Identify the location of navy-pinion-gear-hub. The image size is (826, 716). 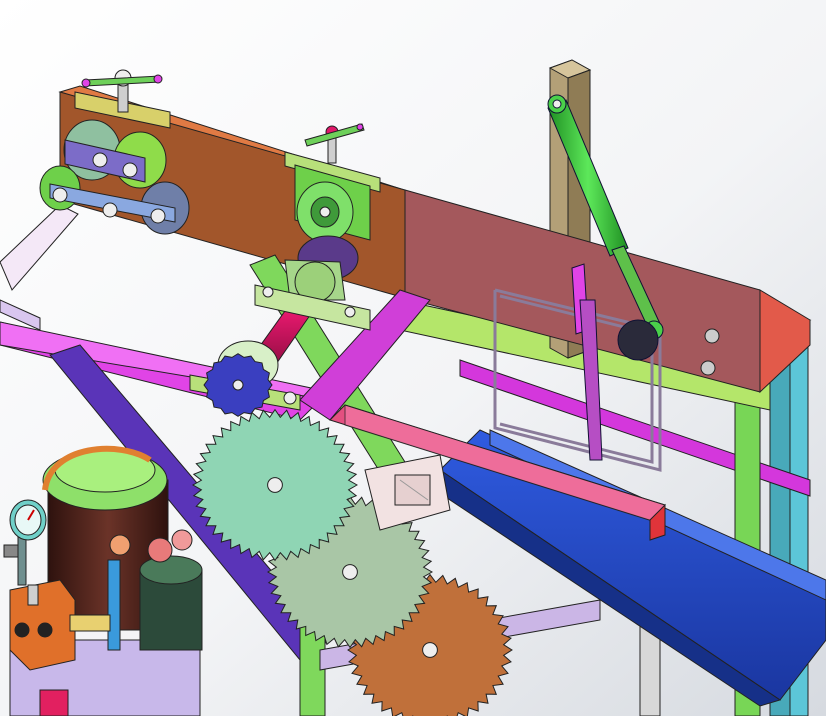
(238, 385).